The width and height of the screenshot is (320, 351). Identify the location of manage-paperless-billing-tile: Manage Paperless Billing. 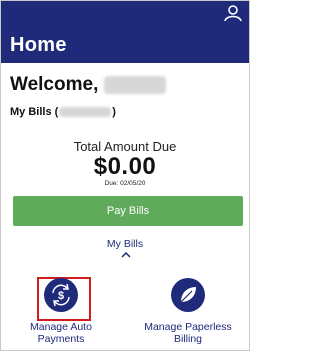
(188, 311).